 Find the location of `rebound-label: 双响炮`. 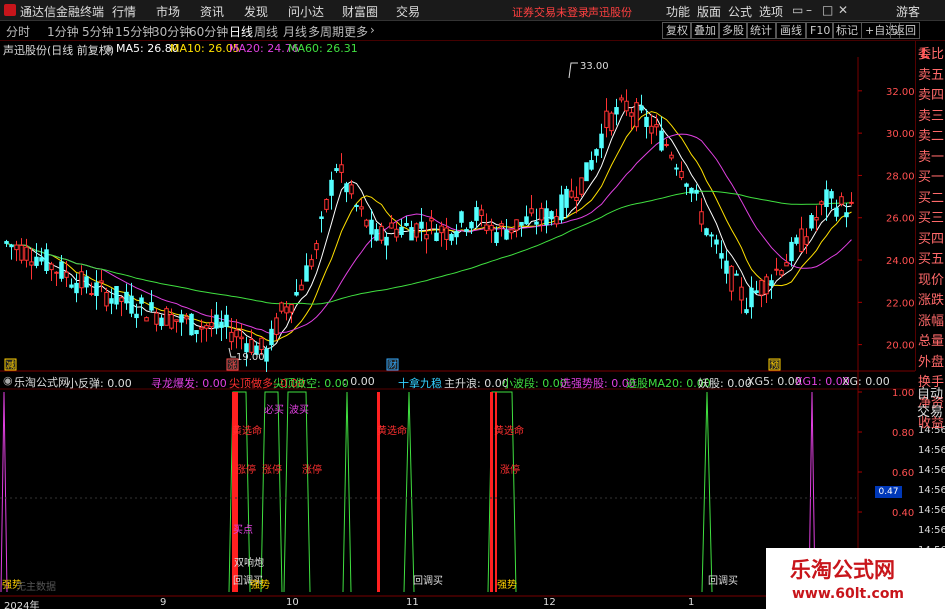

rebound-label: 双响炮 is located at coordinates (249, 562).